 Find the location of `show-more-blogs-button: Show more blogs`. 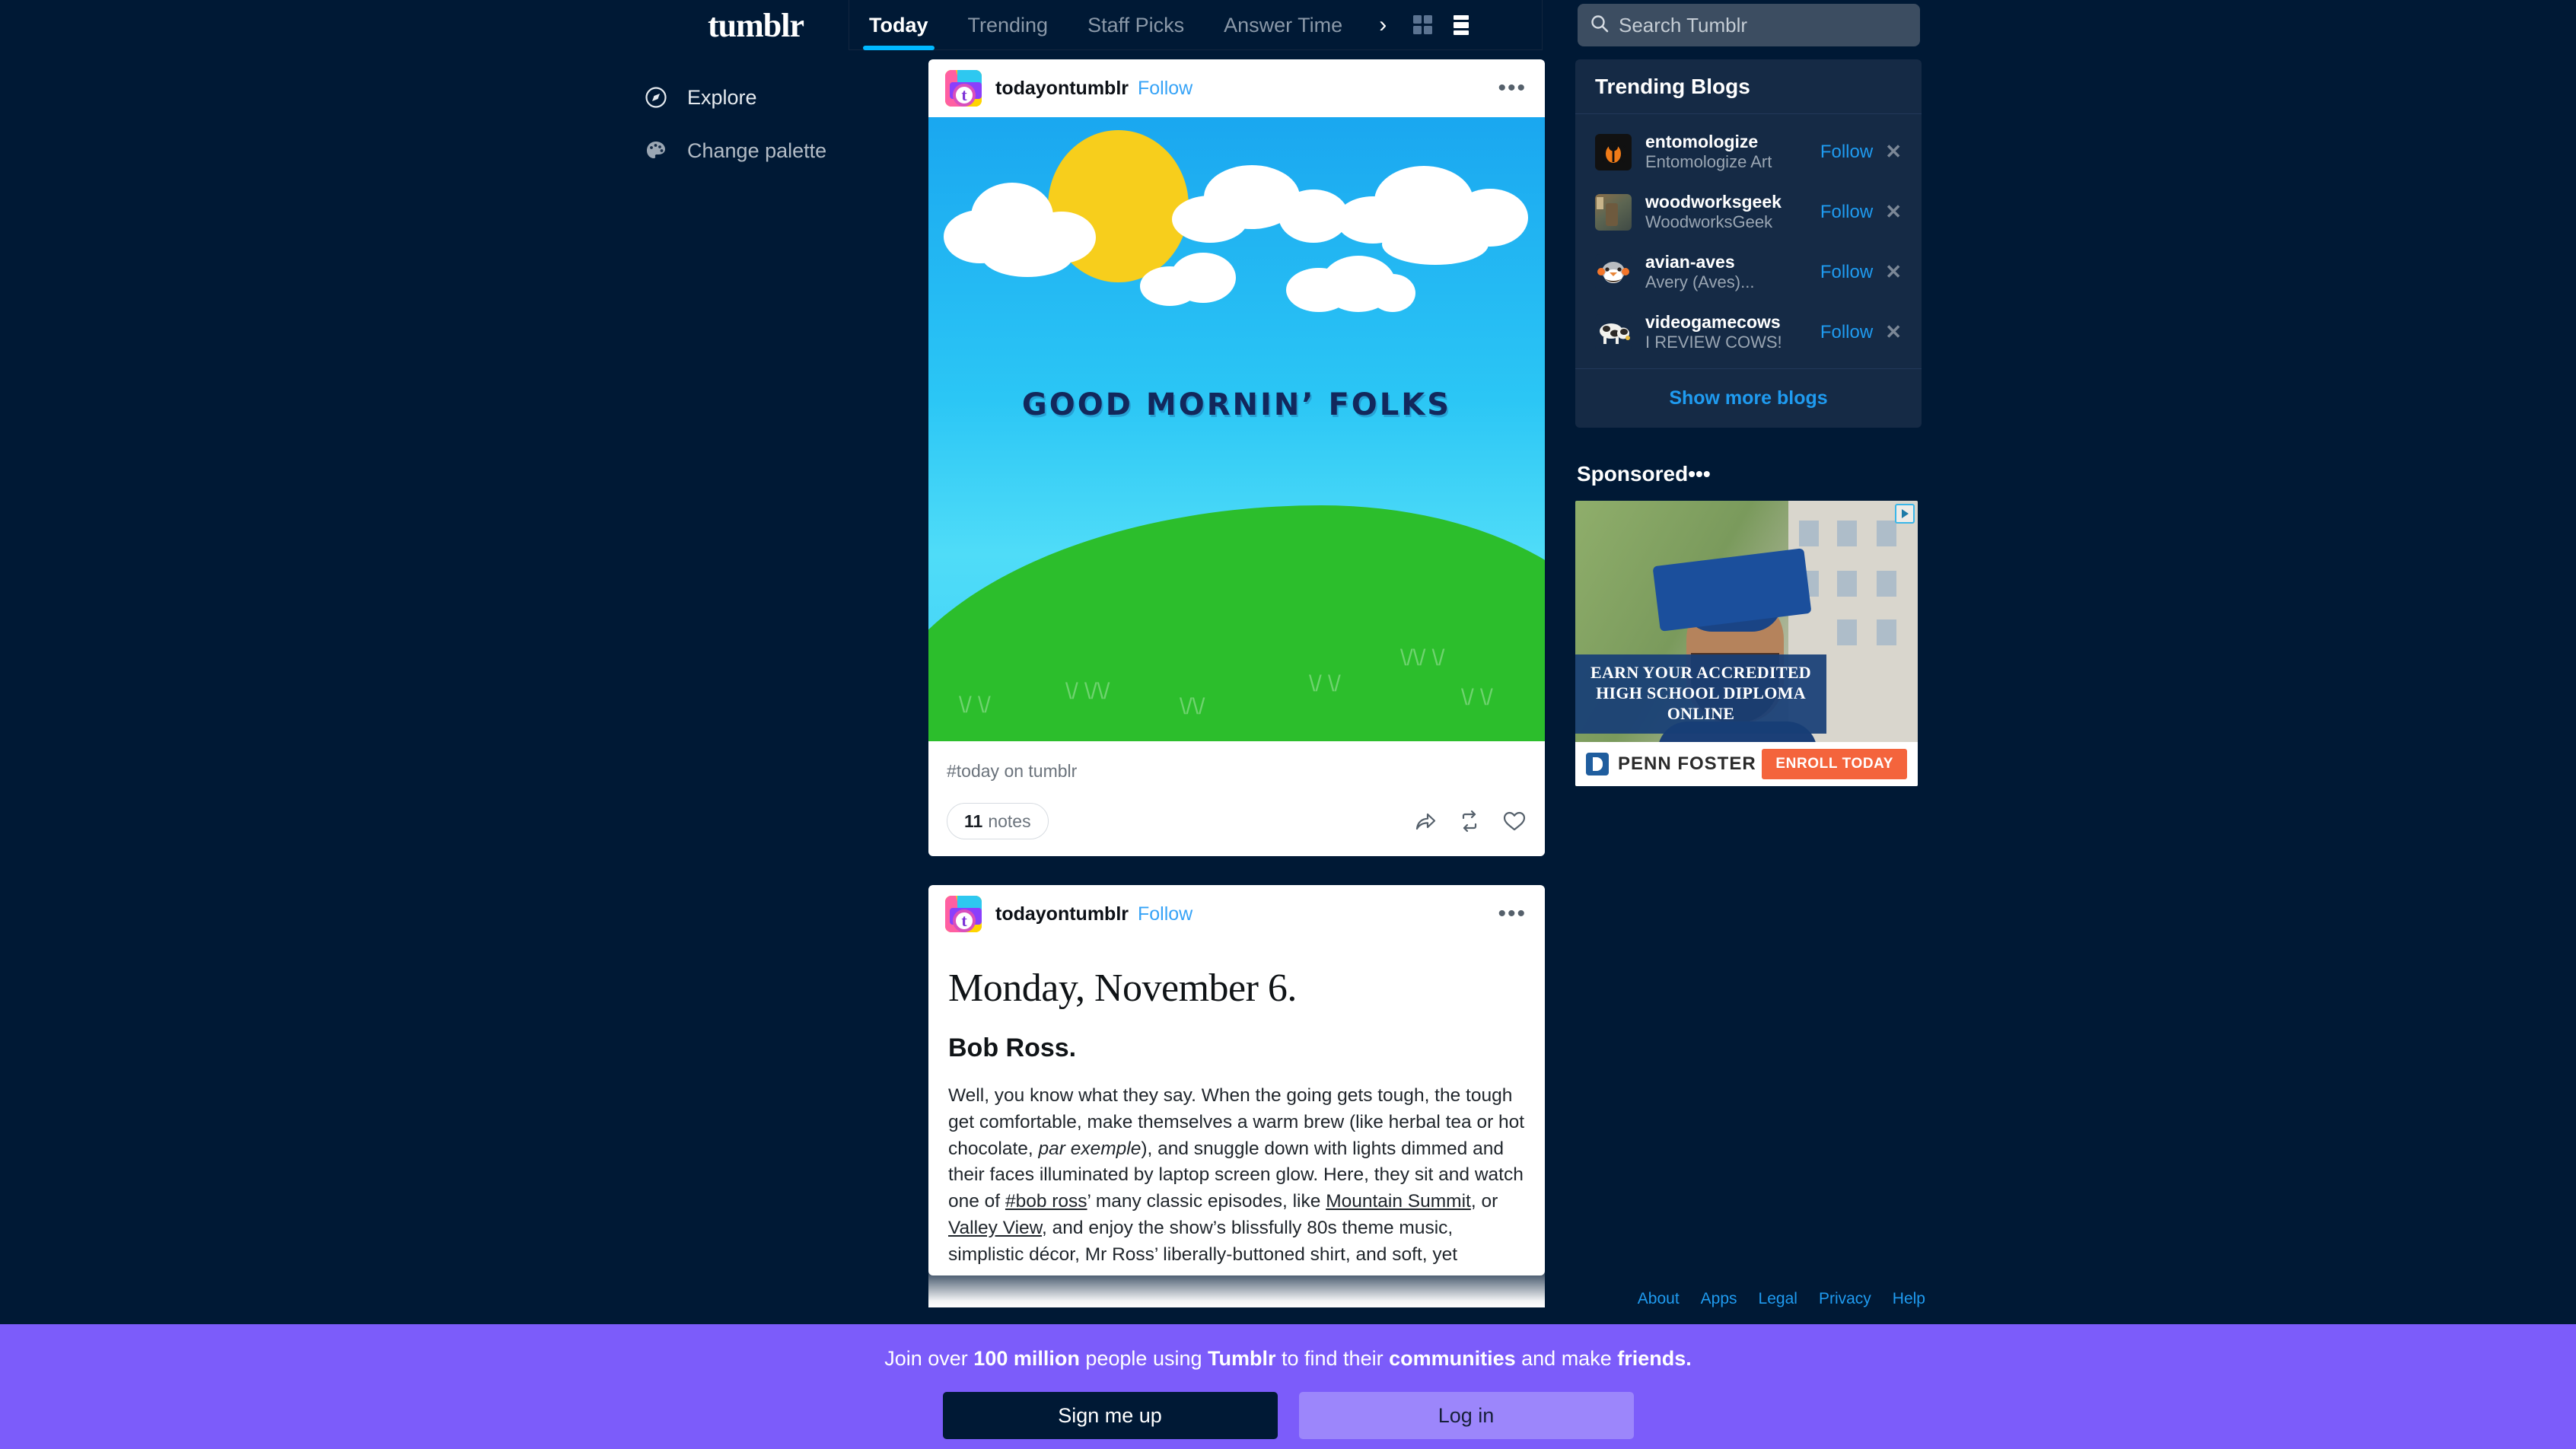

show-more-blogs-button: Show more blogs is located at coordinates (1748, 398).